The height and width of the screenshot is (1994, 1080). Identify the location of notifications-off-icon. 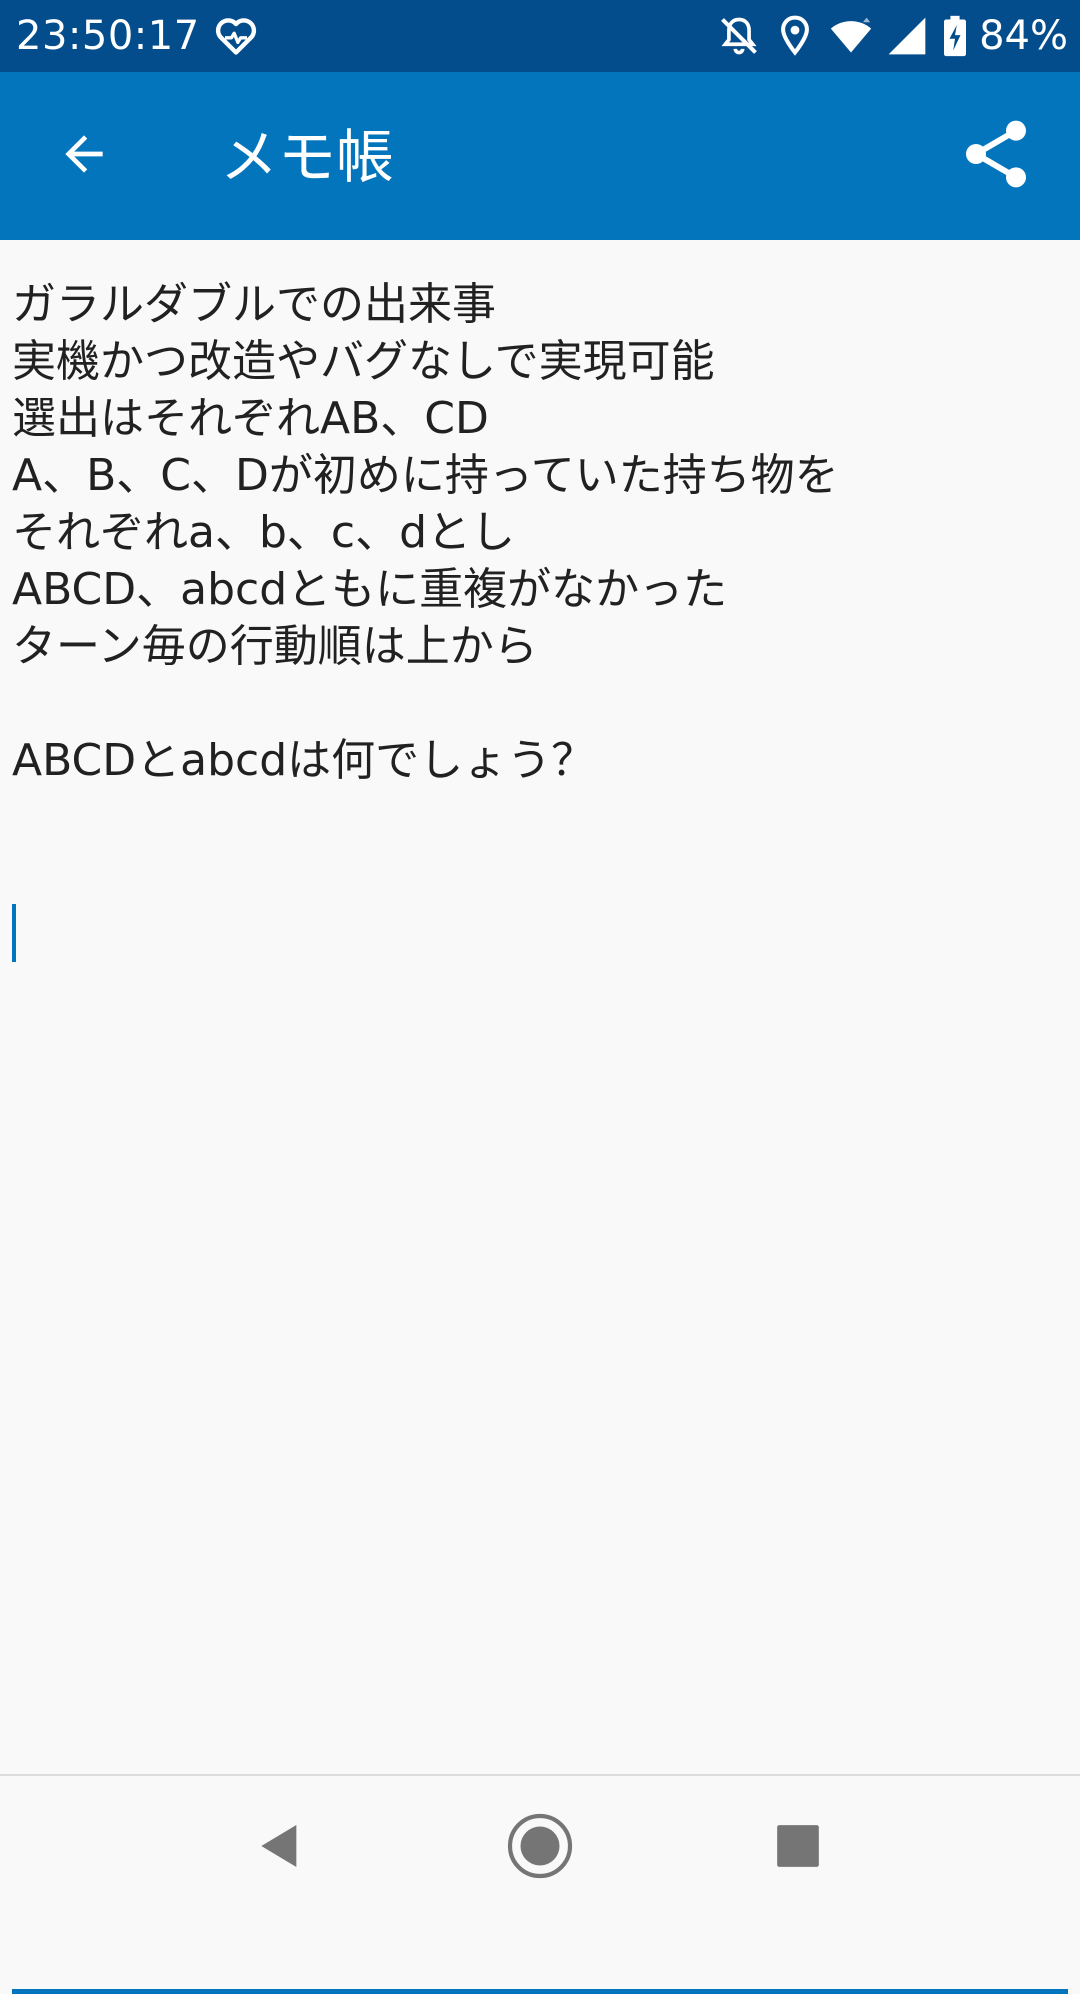
(739, 36).